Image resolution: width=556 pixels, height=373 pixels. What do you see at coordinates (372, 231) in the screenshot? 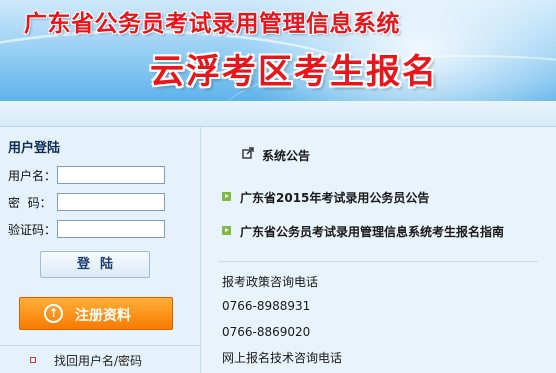
I see `notice-link-2: 广东省公务员考试录用管理信息系统考生报名指南` at bounding box center [372, 231].